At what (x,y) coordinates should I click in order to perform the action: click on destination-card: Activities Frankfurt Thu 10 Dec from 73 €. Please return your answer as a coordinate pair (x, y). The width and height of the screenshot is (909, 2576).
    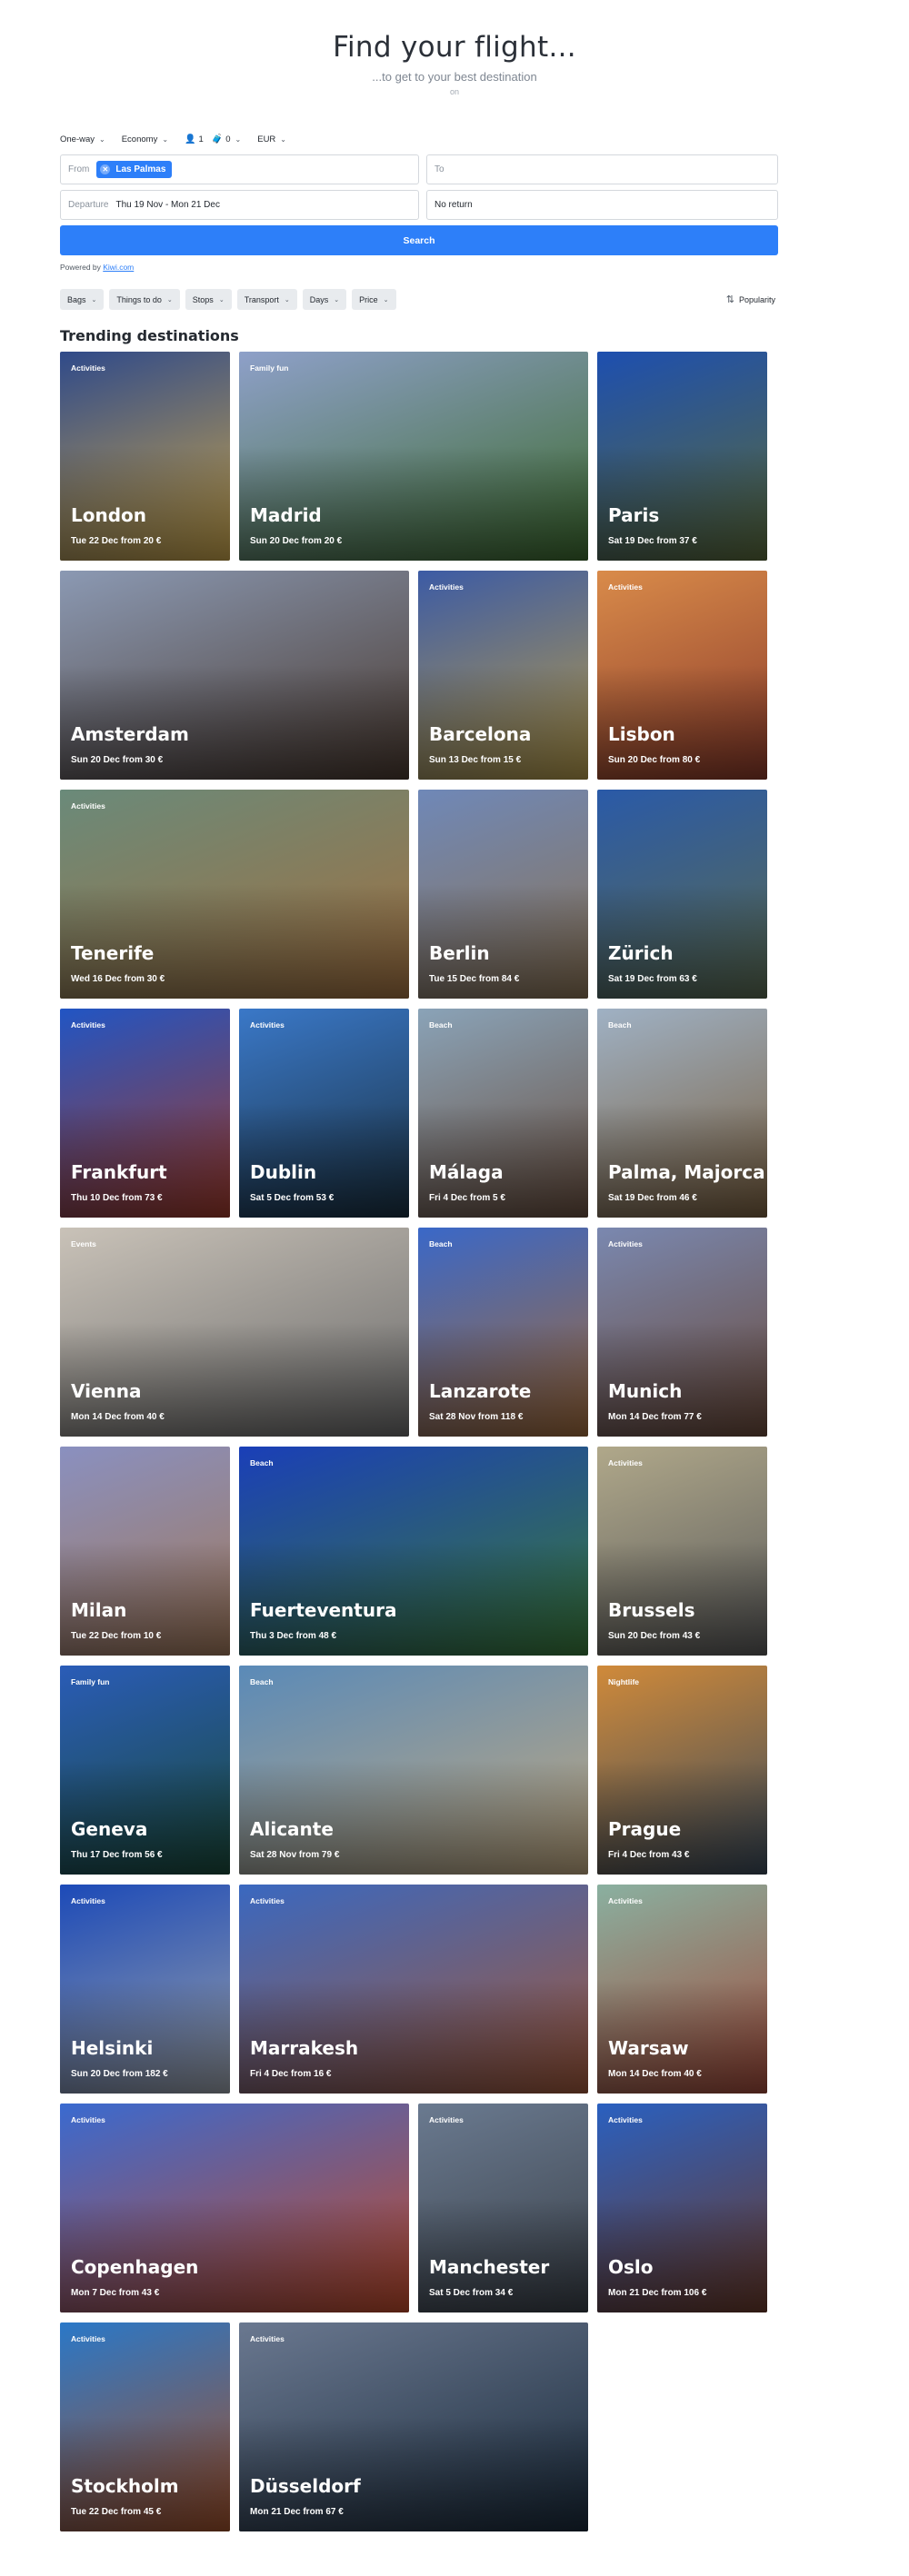
    Looking at the image, I should click on (145, 1113).